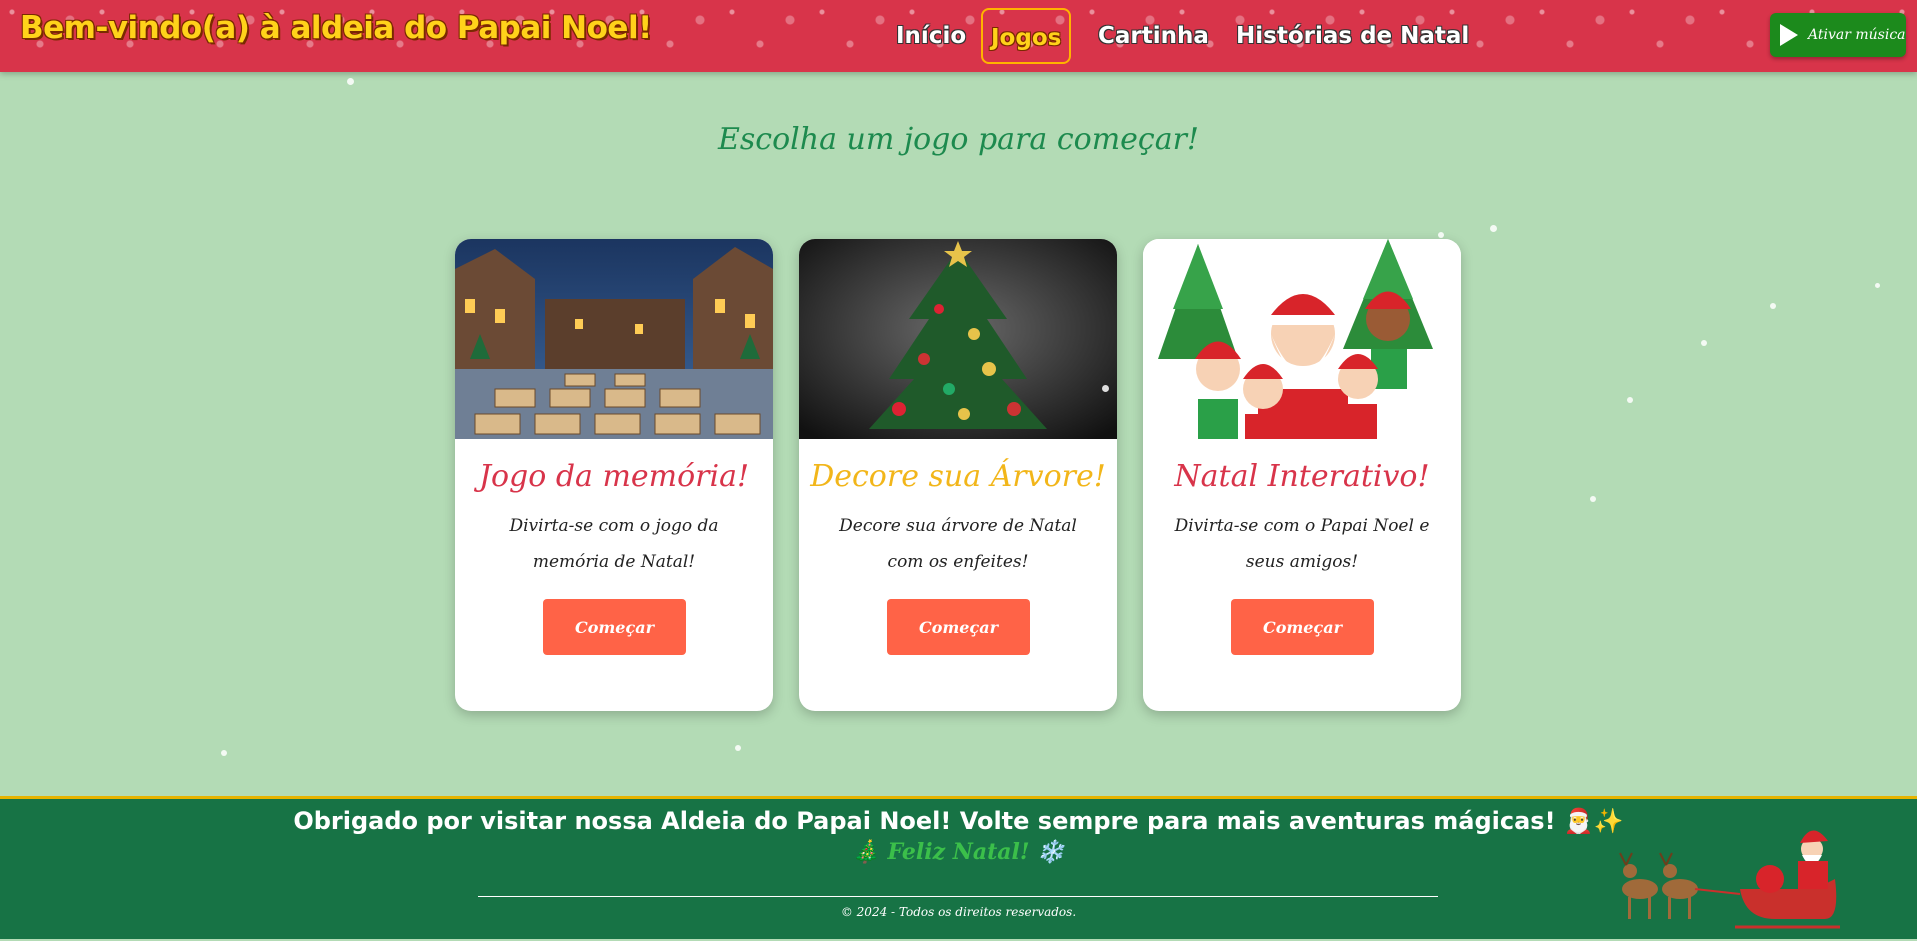 The image size is (1917, 941). I want to click on card-title: Jogo da memória!, so click(614, 476).